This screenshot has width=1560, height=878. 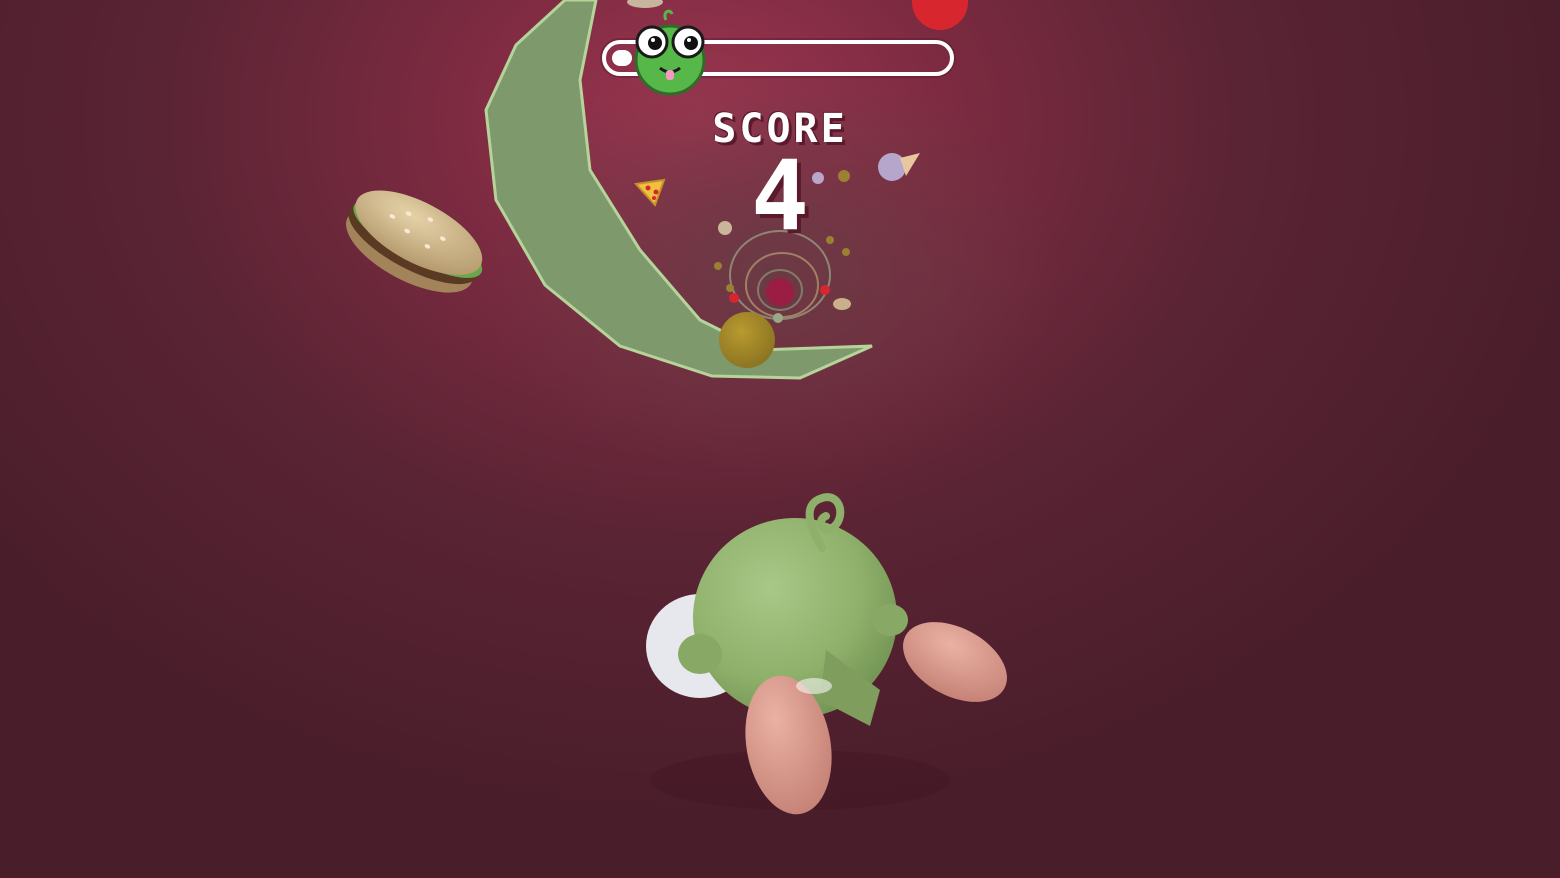 What do you see at coordinates (678, 190) in the screenshot?
I see `track-ribbon` at bounding box center [678, 190].